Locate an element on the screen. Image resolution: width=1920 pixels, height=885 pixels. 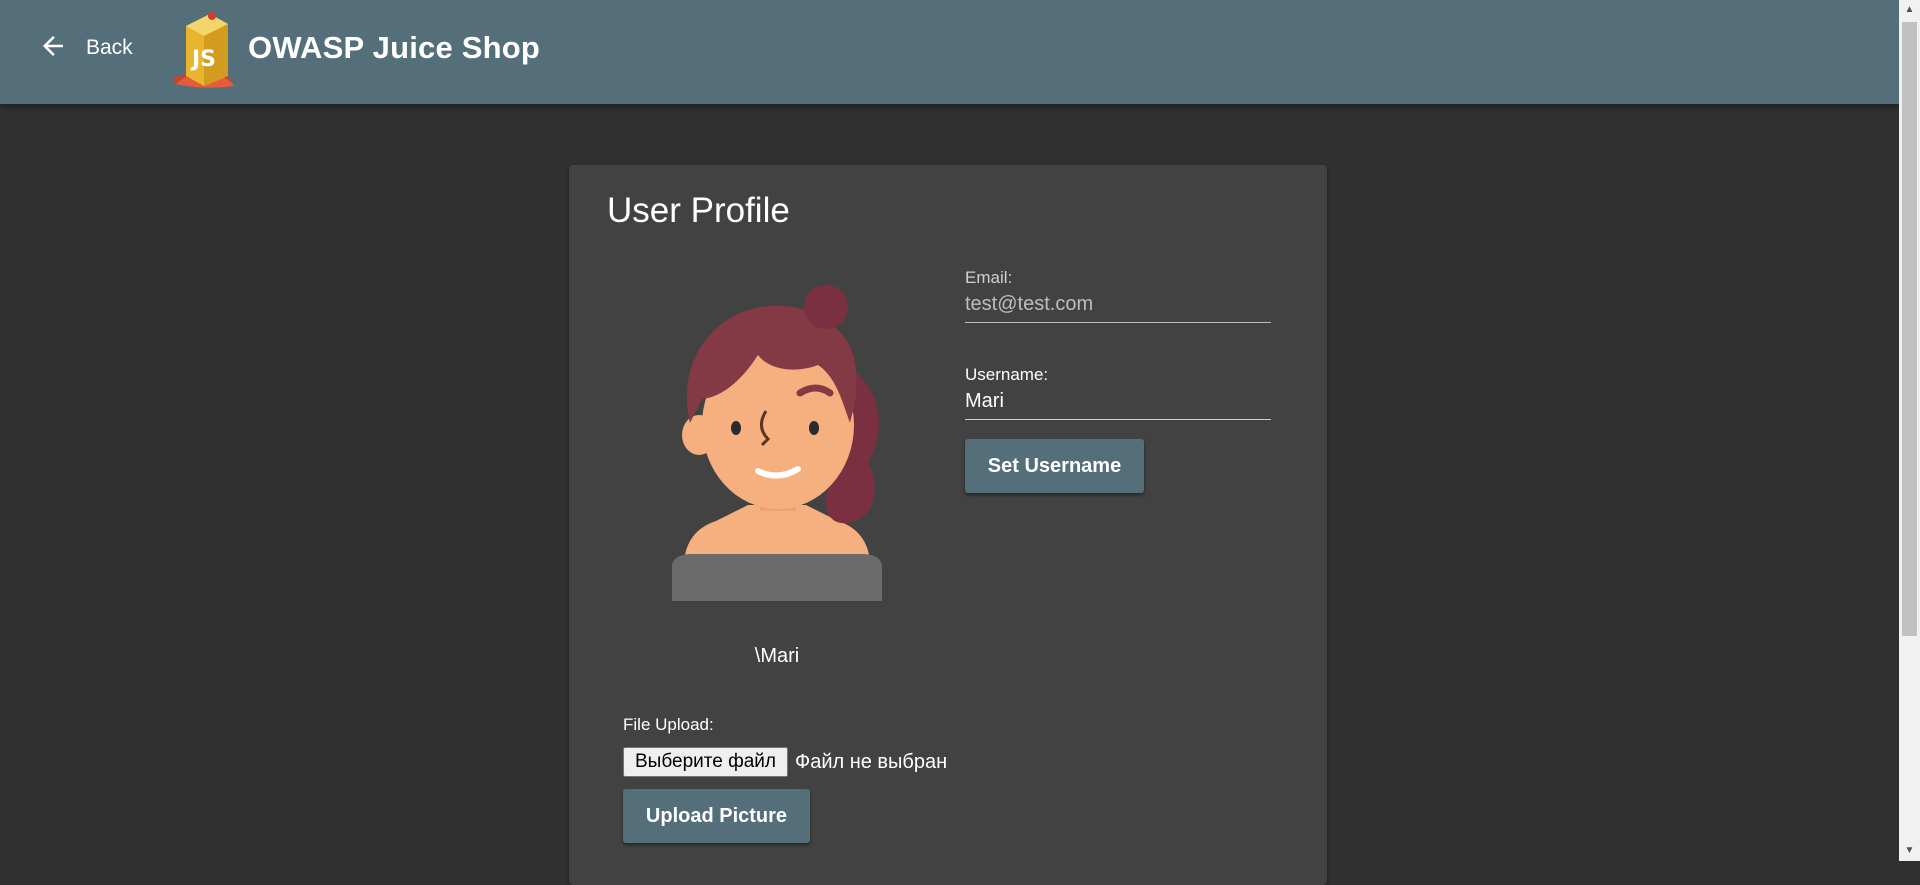
scroll-down-arrow-icon: ▼ is located at coordinates (1909, 851).